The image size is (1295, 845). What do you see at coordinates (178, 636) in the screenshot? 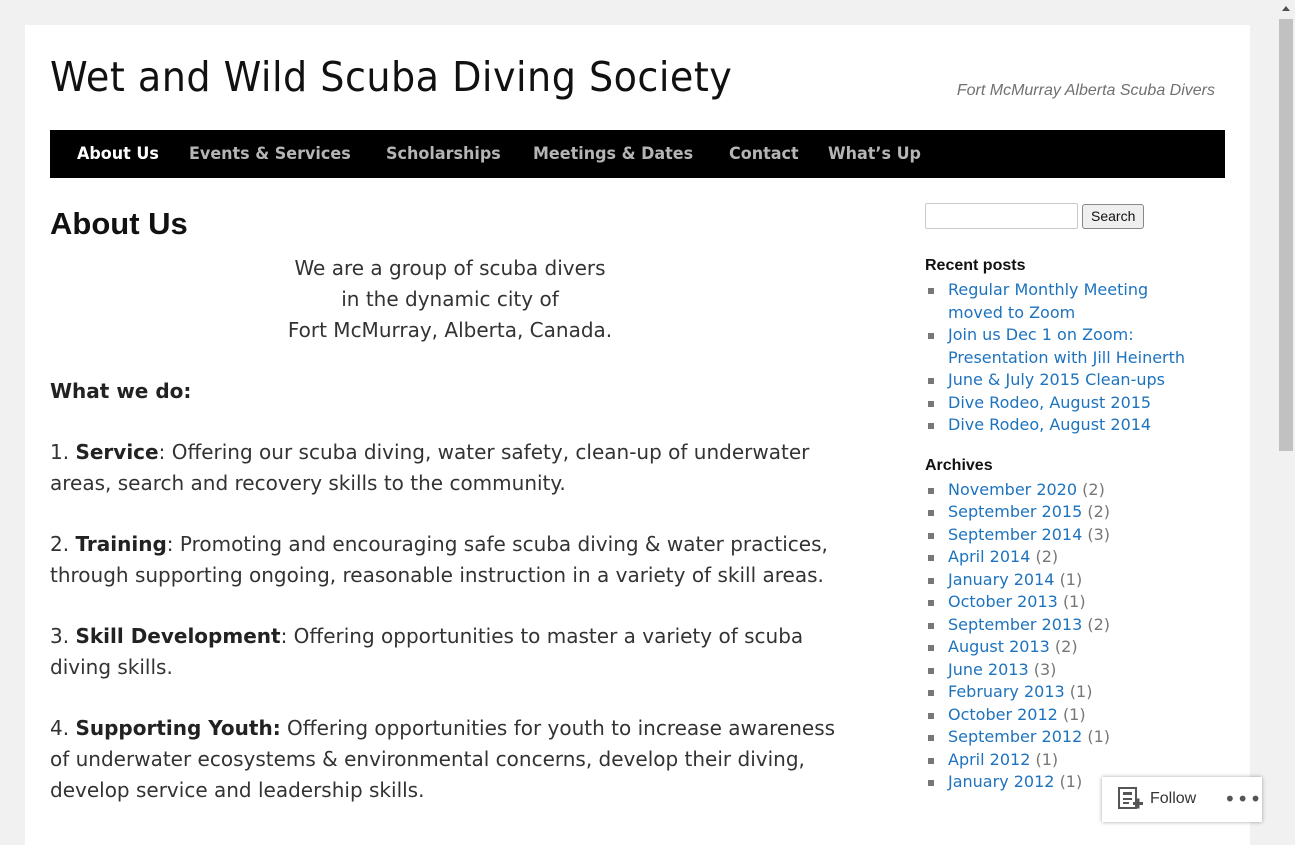
I see `skill-development-term: Skill Development` at bounding box center [178, 636].